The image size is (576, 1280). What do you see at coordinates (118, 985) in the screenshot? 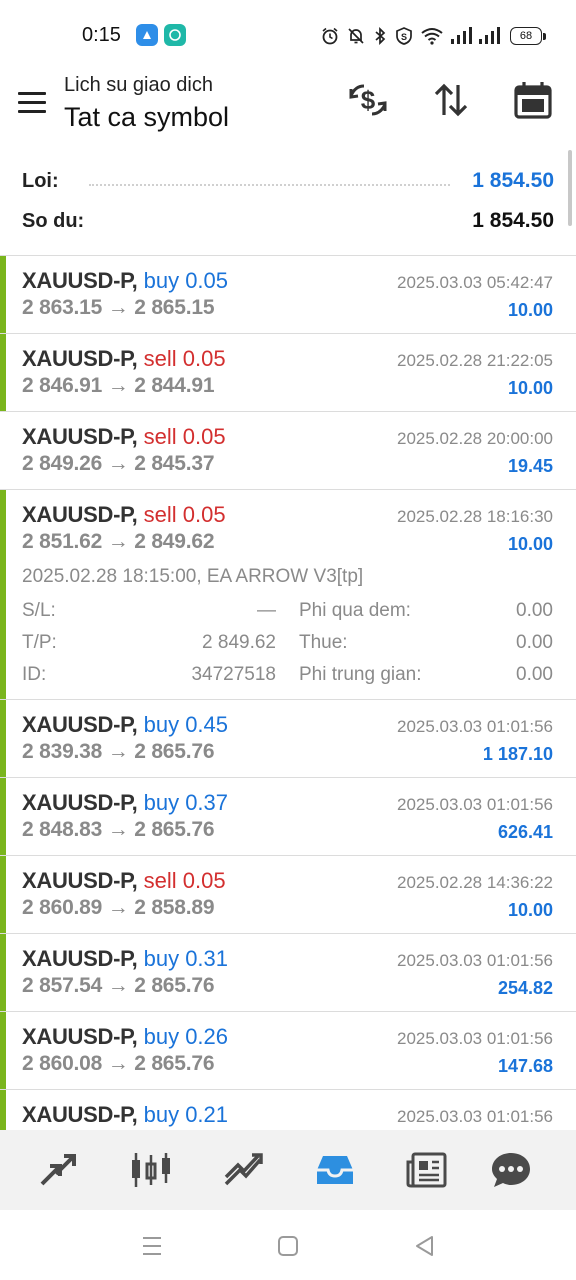
I see `trade-prices: 2 857.54 → 2 865.76` at bounding box center [118, 985].